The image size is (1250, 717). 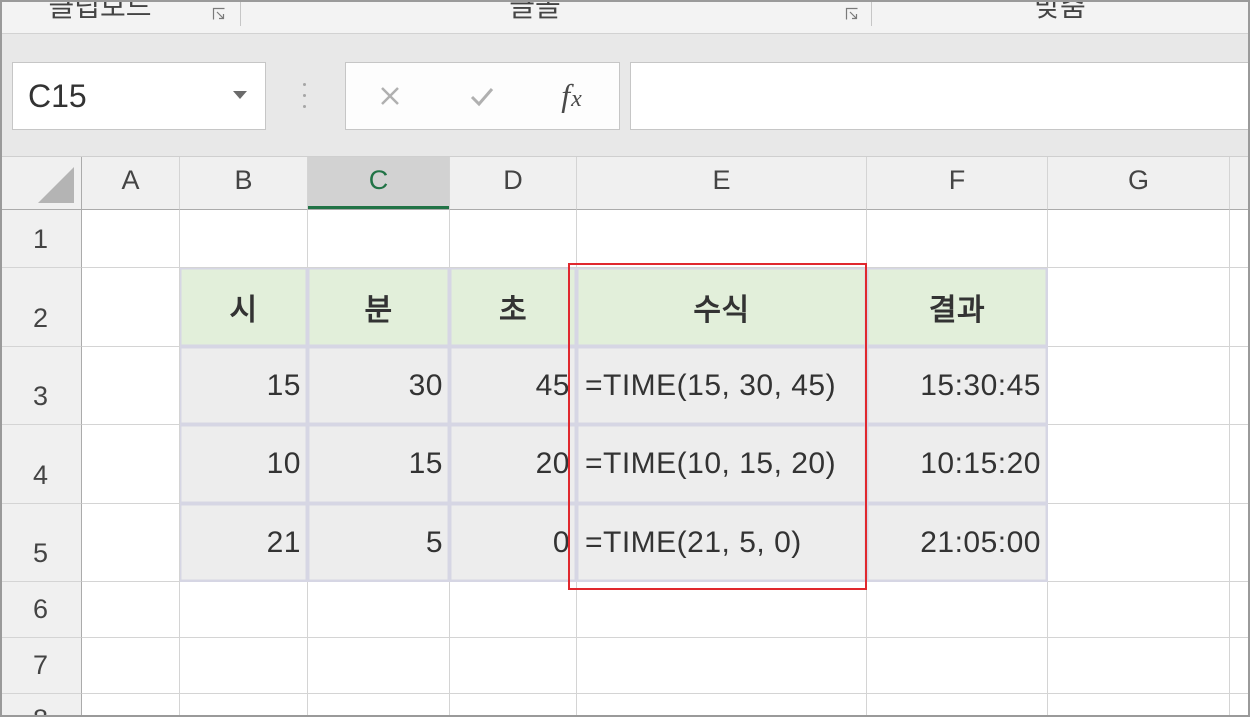 What do you see at coordinates (244, 239) in the screenshot?
I see `cell-B1` at bounding box center [244, 239].